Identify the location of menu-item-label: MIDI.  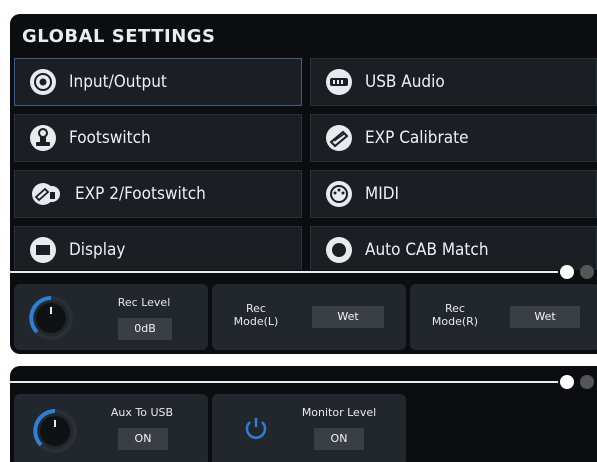
(382, 194).